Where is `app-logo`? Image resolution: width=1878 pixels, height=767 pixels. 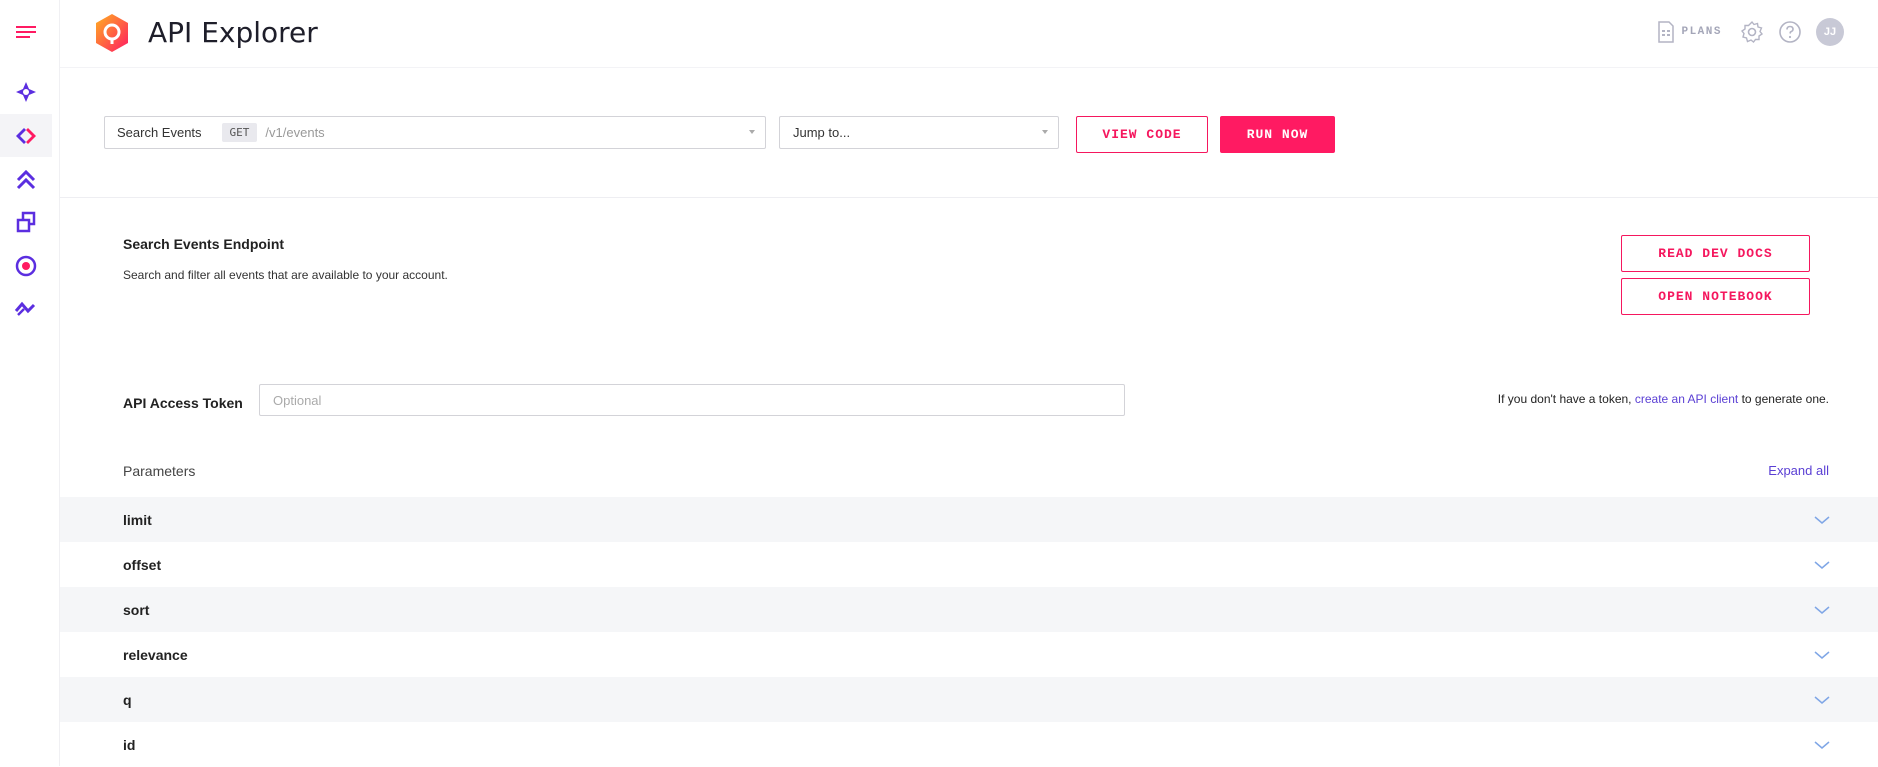 app-logo is located at coordinates (112, 35).